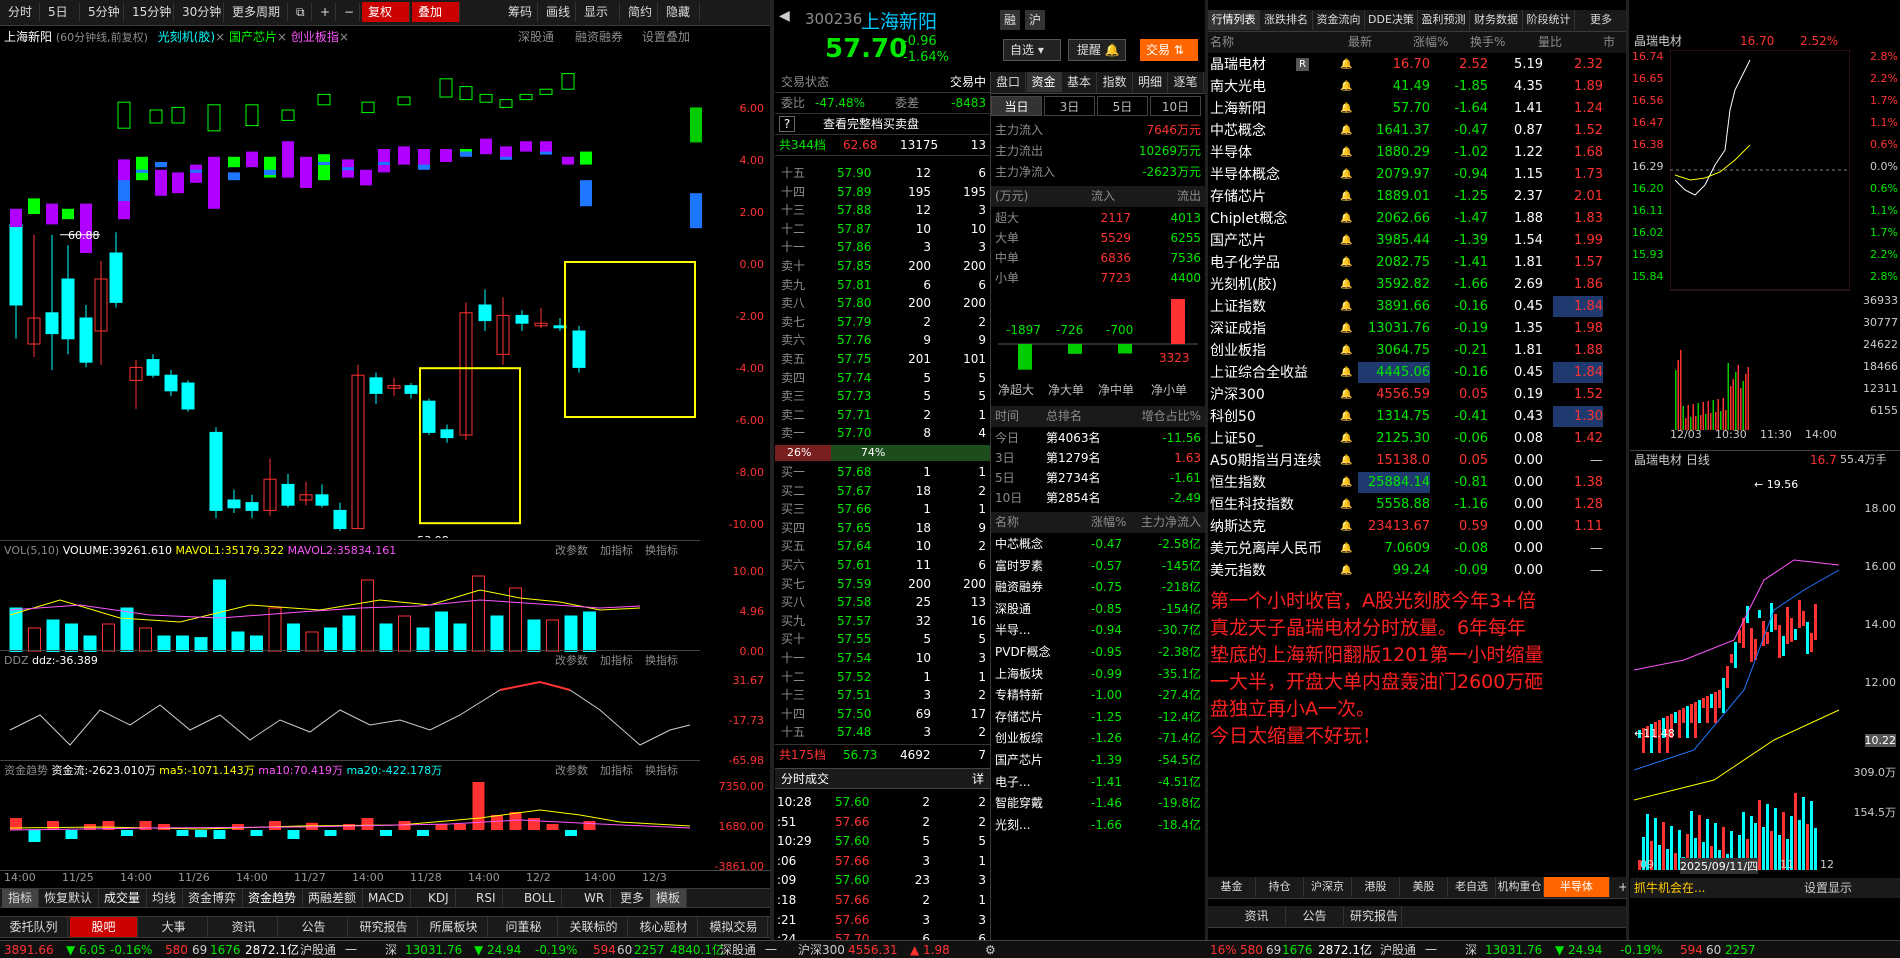 The height and width of the screenshot is (958, 1900). What do you see at coordinates (1098, 587) in the screenshot?
I see `sector-row: 融资融券 -0.75 -218亿` at bounding box center [1098, 587].